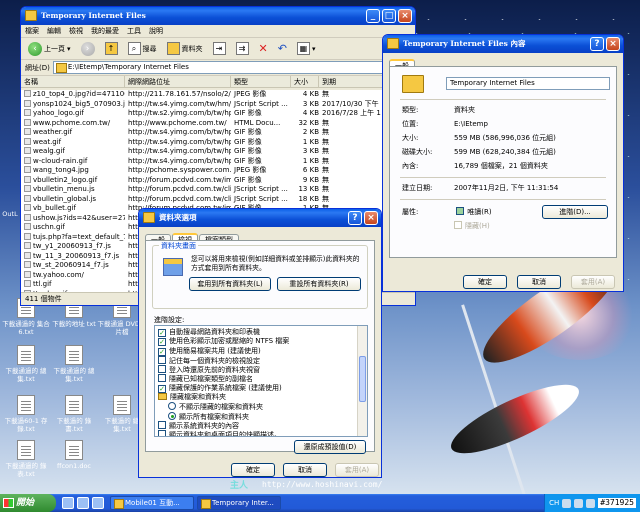 Image resolution: width=640 pixels, height=512 pixels. What do you see at coordinates (10, 214) in the screenshot?
I see `desktop-icon: OutL` at bounding box center [10, 214].